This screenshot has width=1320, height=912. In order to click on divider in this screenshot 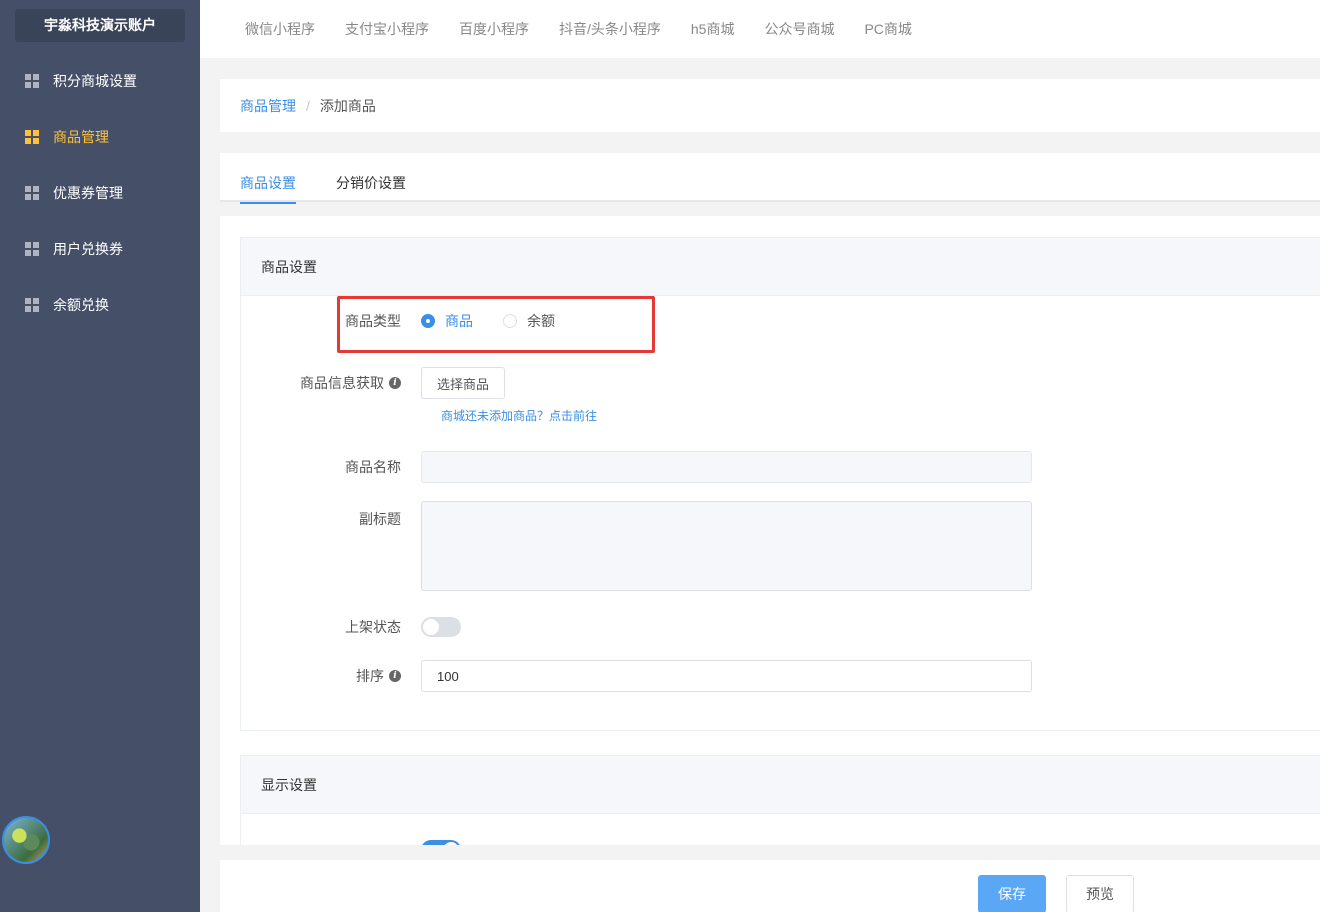, I will do `click(770, 209)`.